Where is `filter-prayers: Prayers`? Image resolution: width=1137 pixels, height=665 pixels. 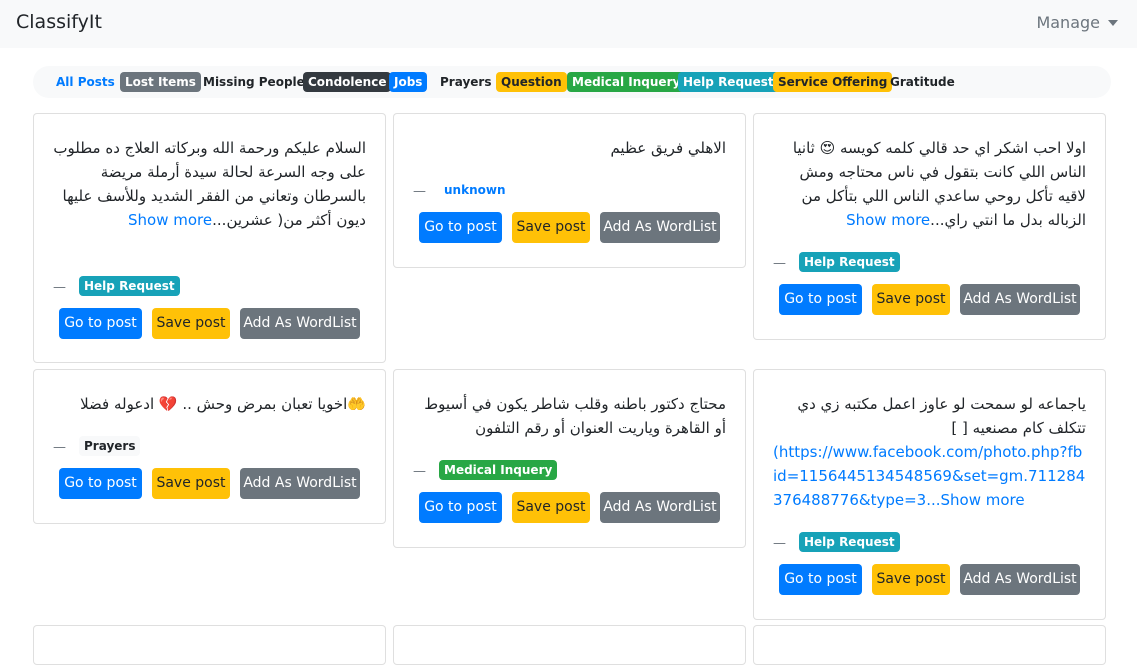 filter-prayers: Prayers is located at coordinates (465, 82).